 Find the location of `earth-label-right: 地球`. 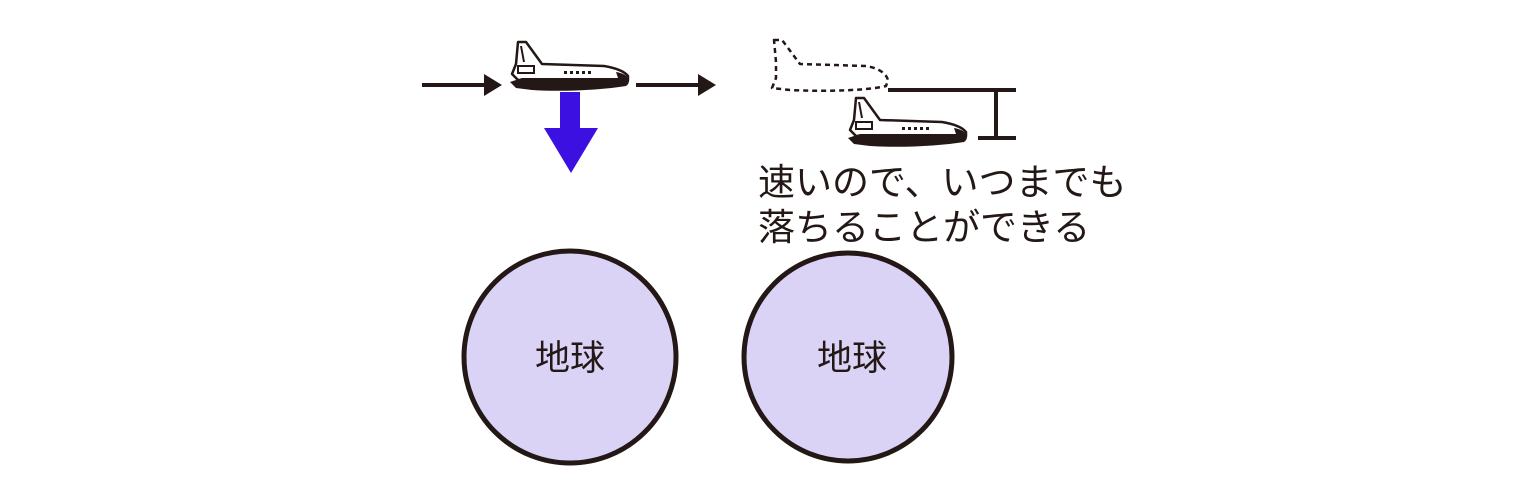

earth-label-right: 地球 is located at coordinates (852, 359).